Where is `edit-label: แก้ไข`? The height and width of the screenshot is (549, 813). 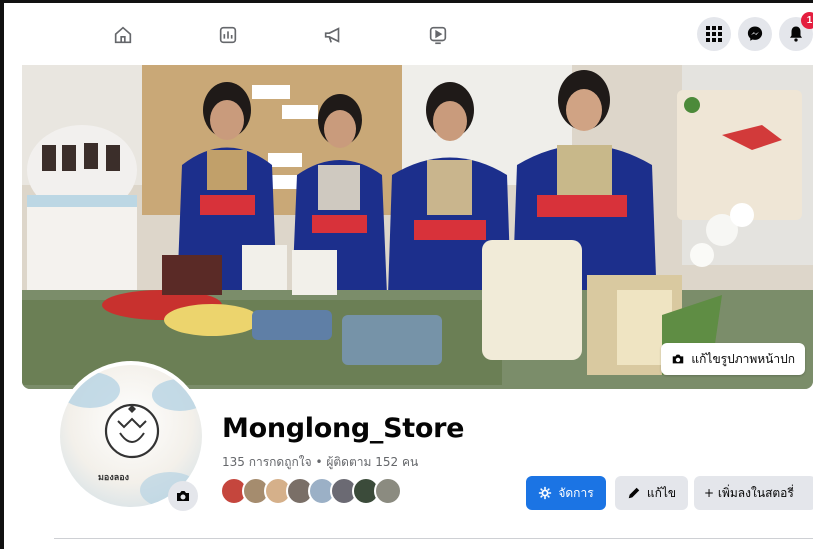
edit-label: แก้ไข is located at coordinates (661, 492).